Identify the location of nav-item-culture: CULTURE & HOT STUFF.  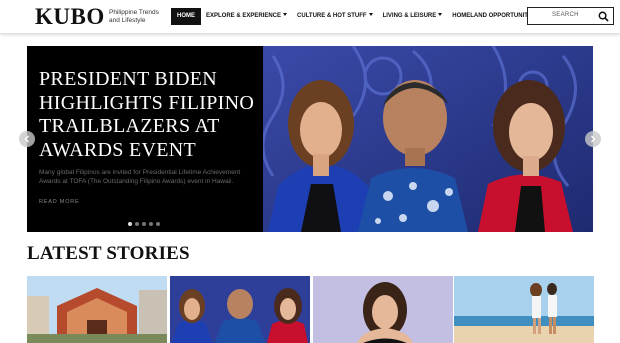
(335, 16).